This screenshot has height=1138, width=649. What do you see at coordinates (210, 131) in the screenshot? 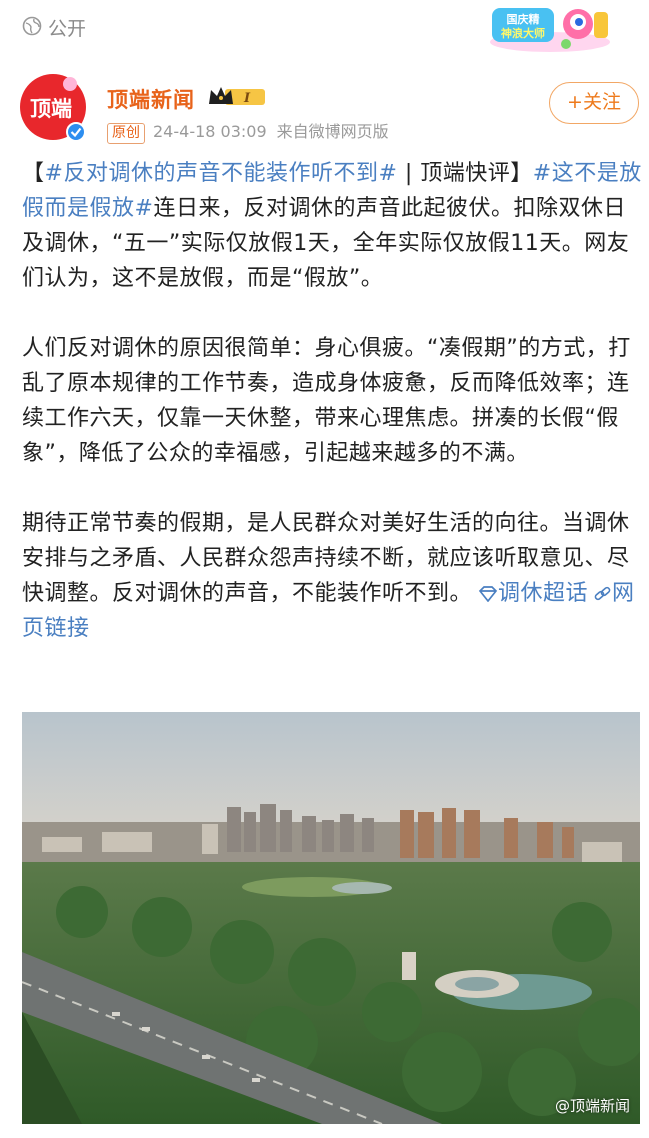
I see `post-time: 24-4-18 03:09` at bounding box center [210, 131].